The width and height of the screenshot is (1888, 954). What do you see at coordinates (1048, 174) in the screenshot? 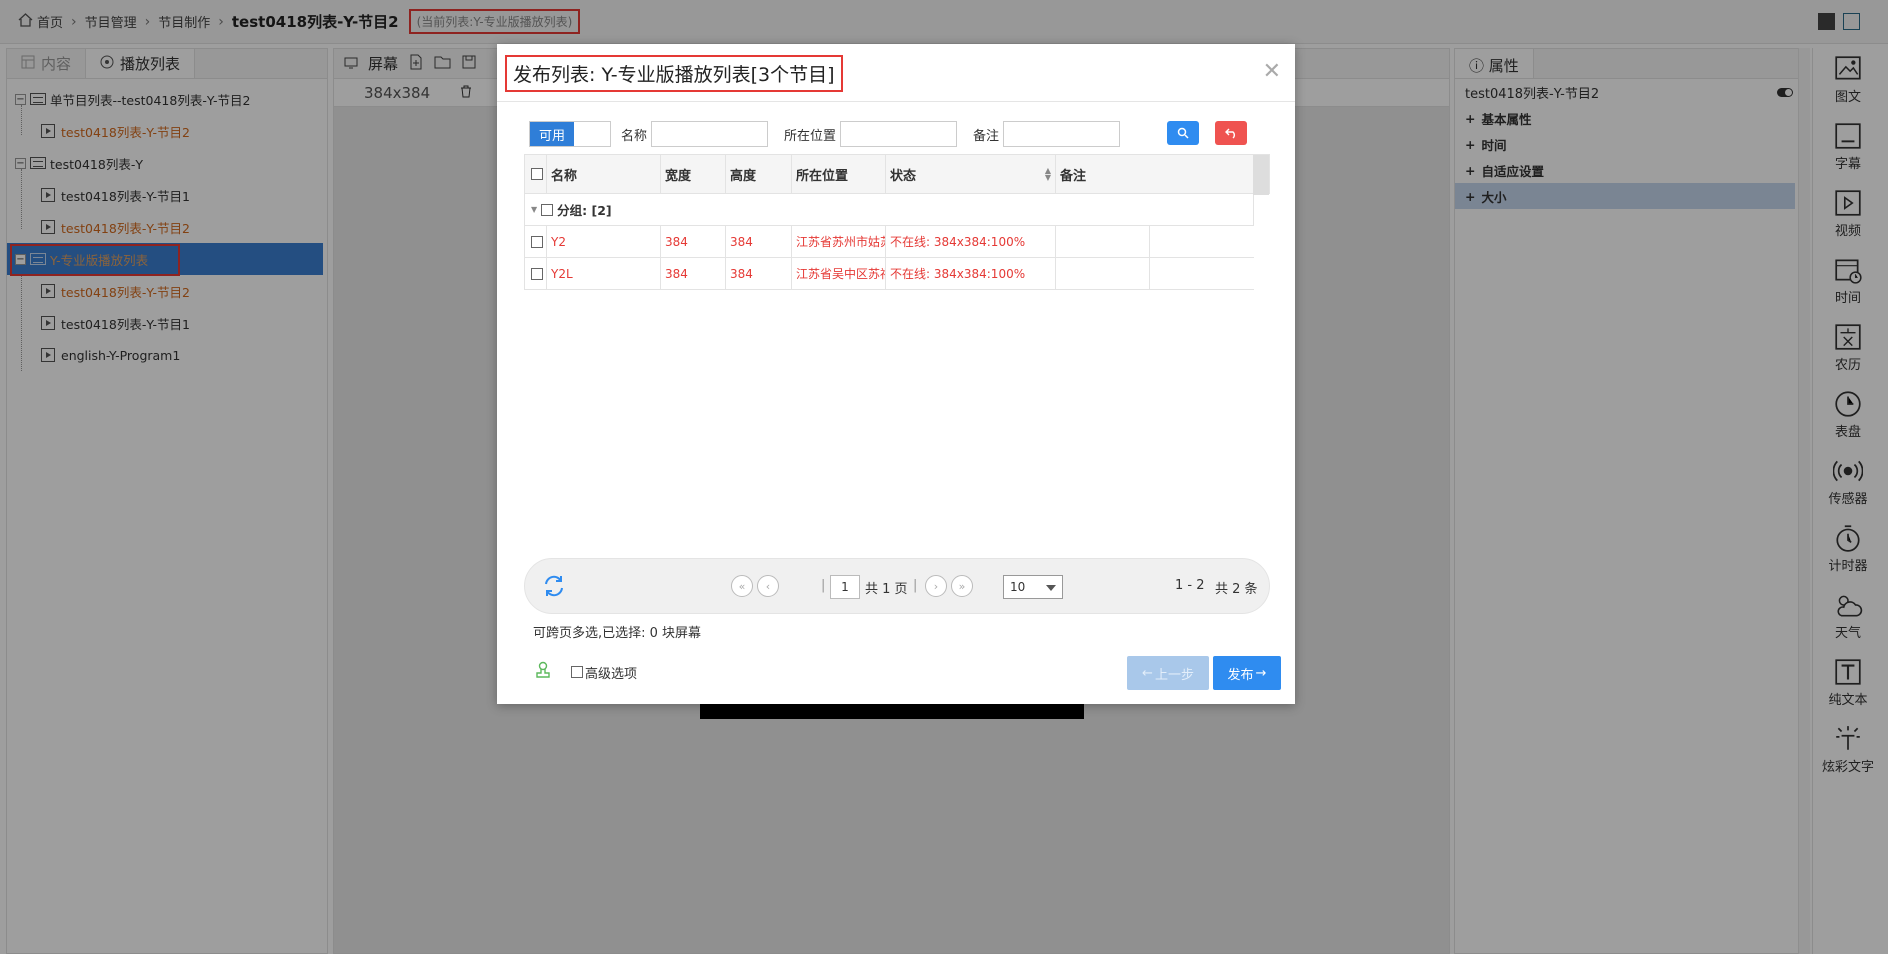
I see `sort-icon: ▲ ▼` at bounding box center [1048, 174].